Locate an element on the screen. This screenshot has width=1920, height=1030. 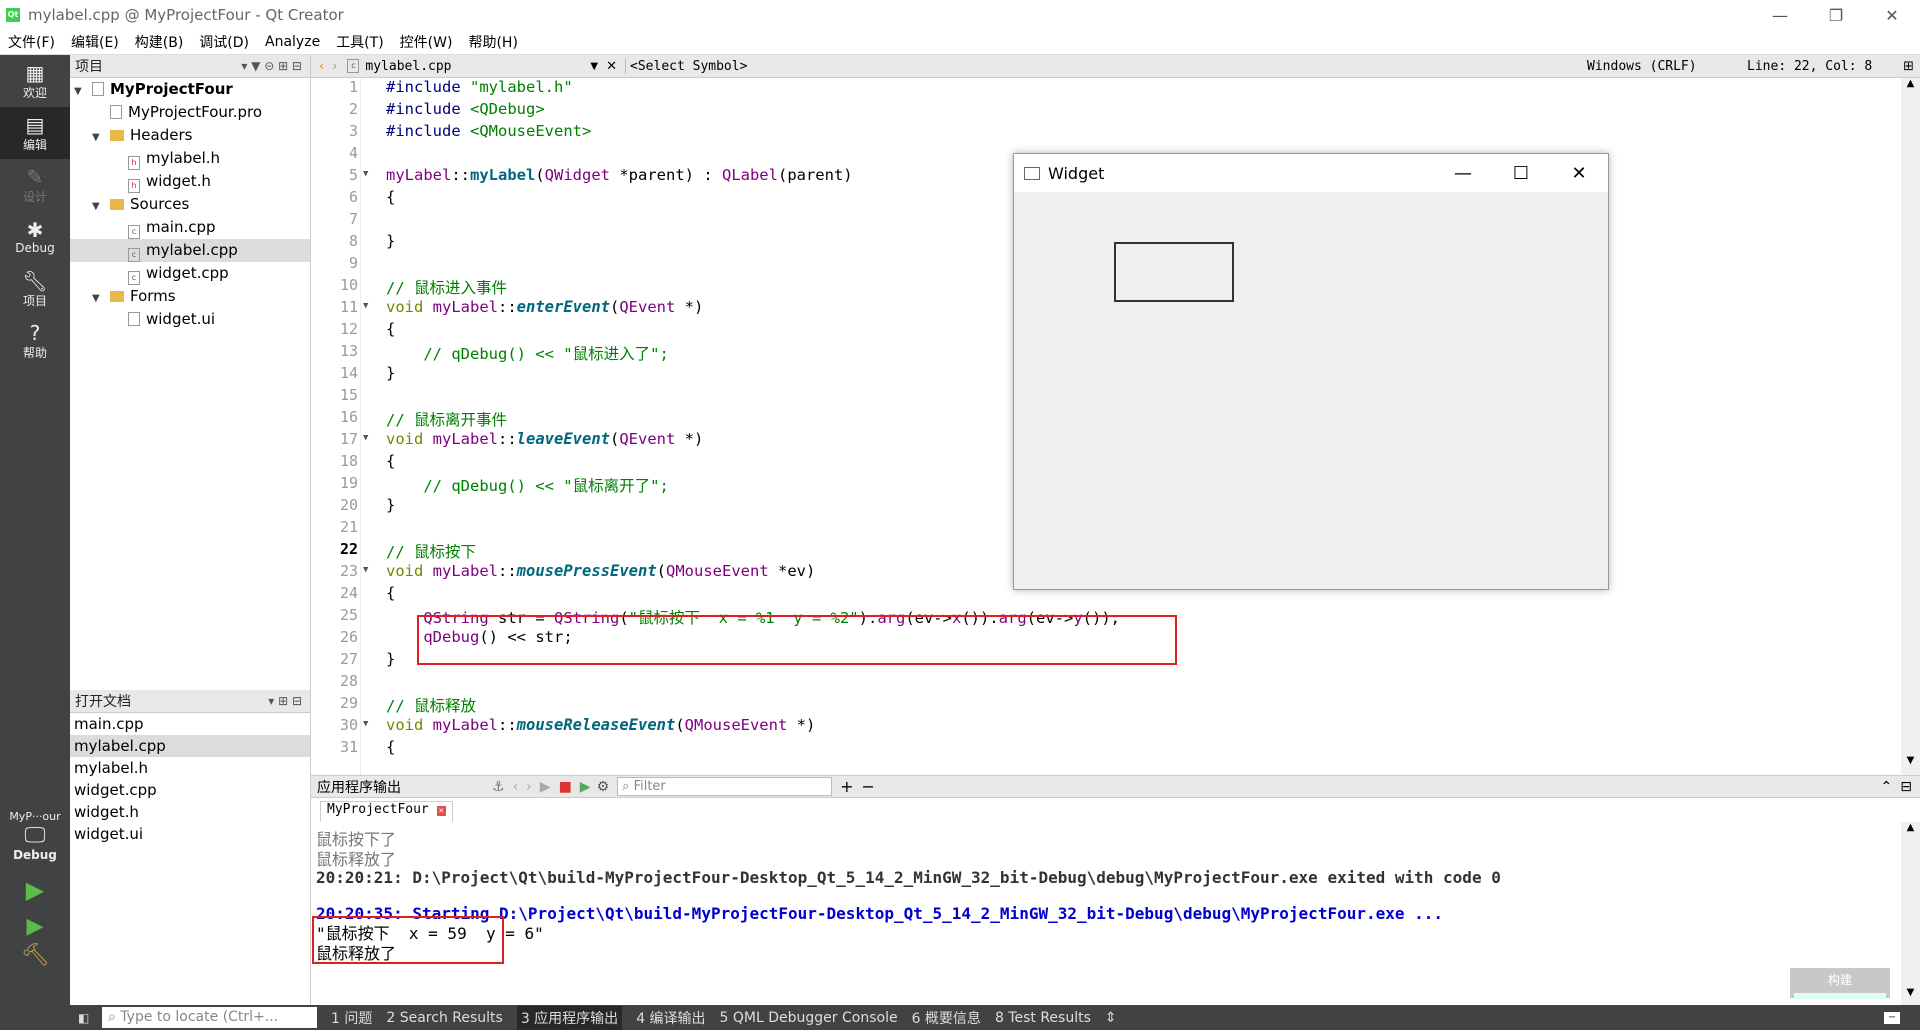
tree-item: c widget.cpp is located at coordinates (190, 273).